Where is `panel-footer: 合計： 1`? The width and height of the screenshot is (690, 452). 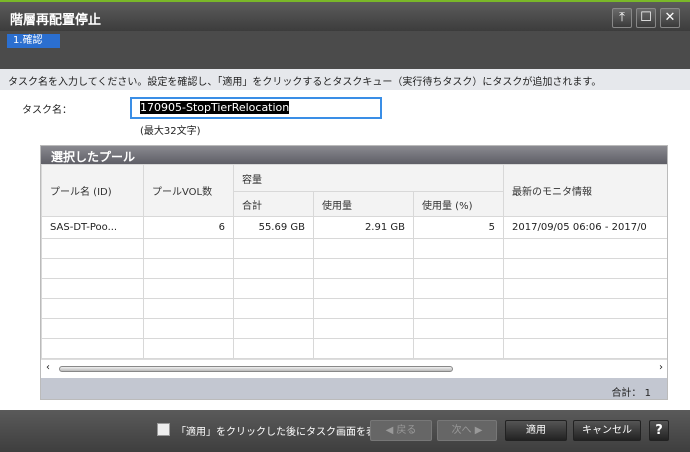 panel-footer: 合計： 1 is located at coordinates (354, 388).